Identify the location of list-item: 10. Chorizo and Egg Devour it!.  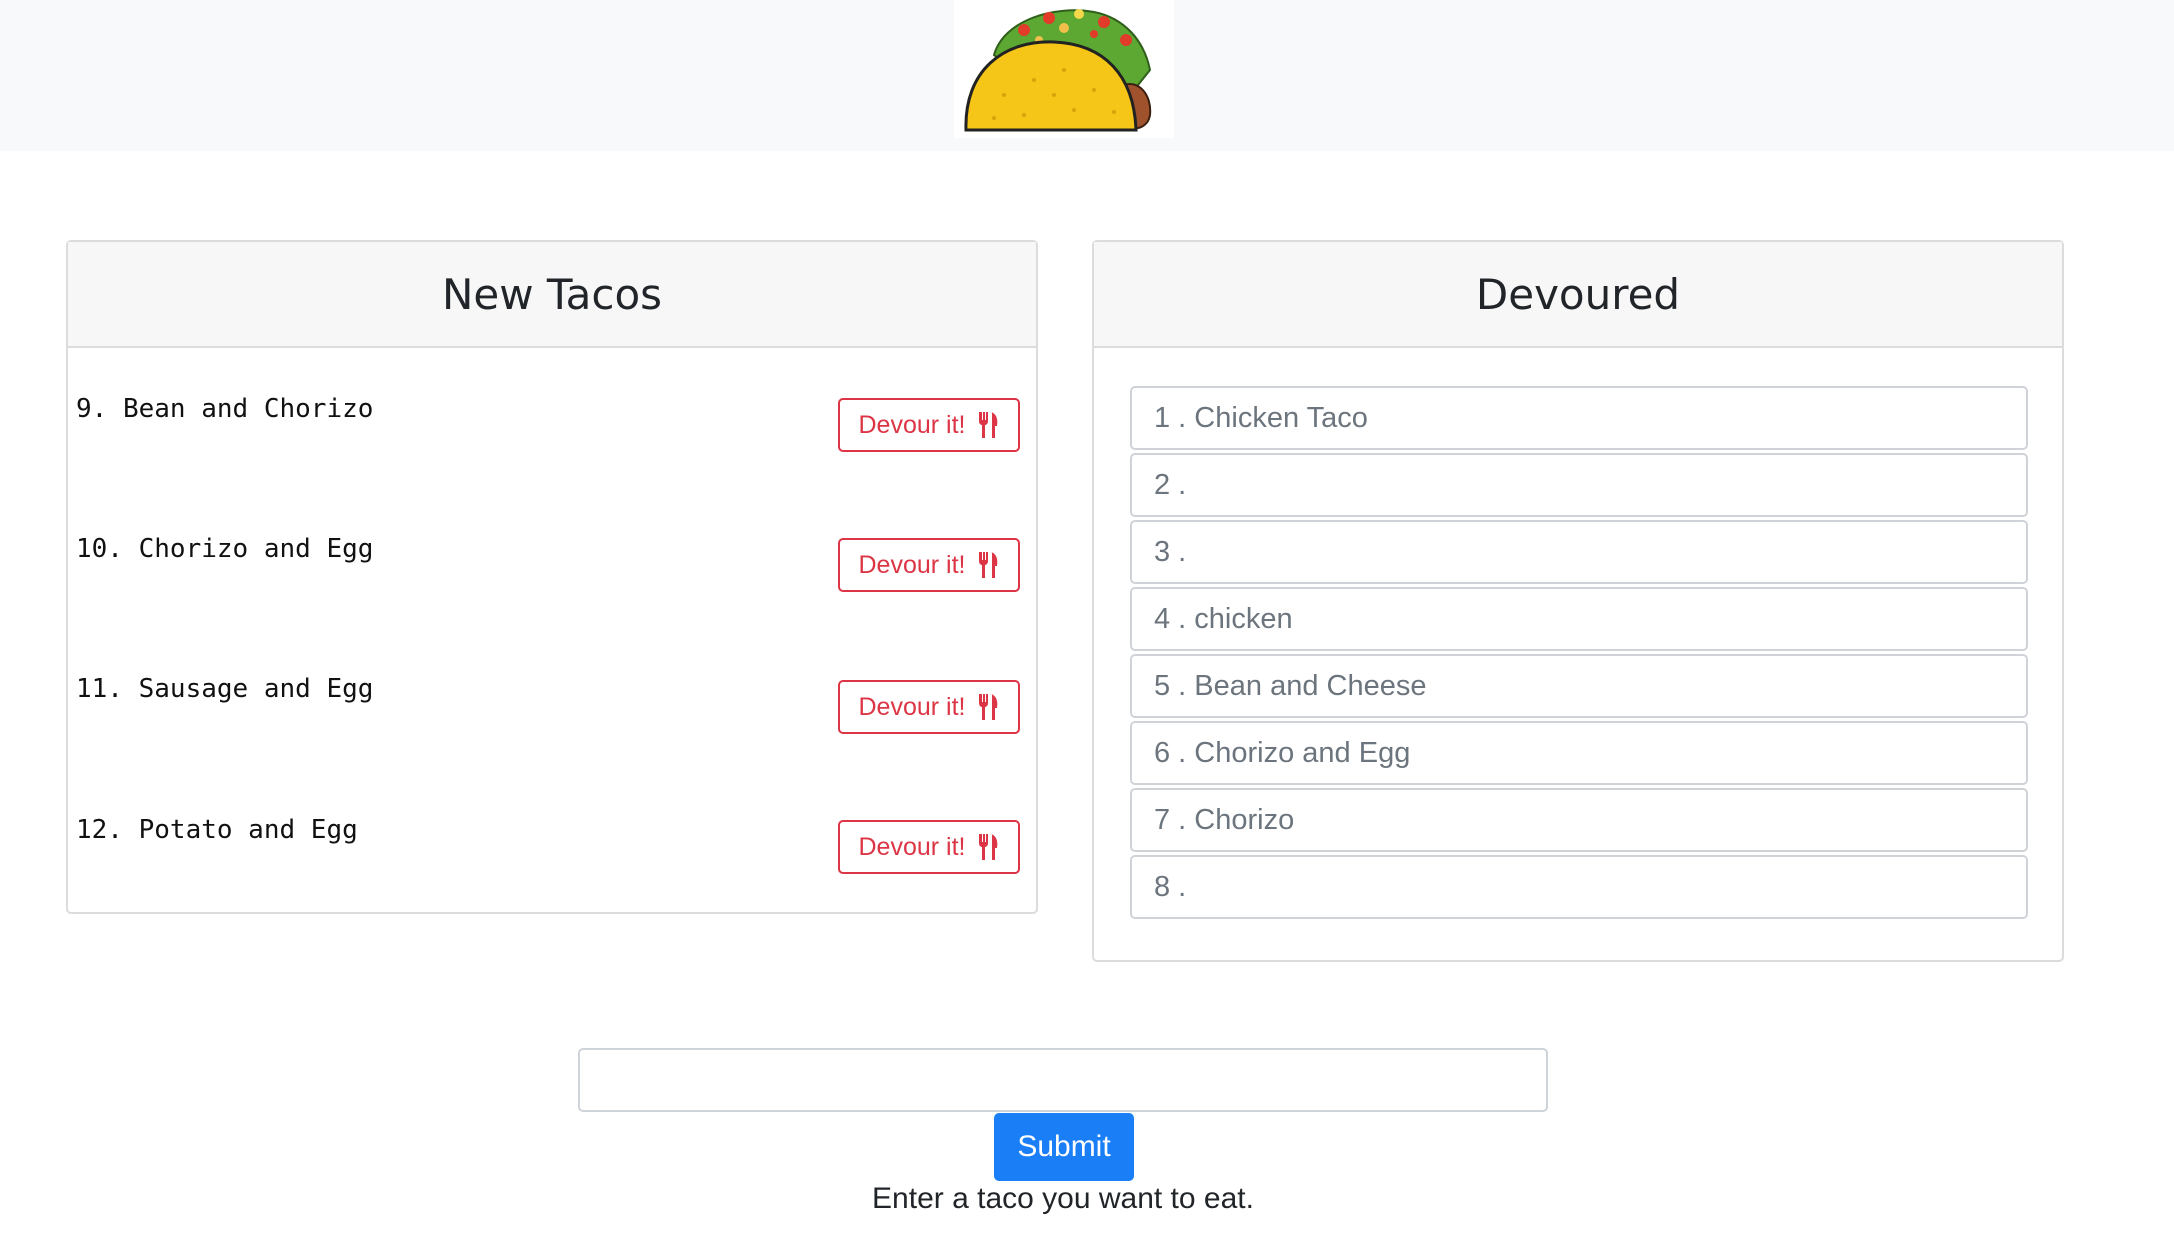
(548, 594).